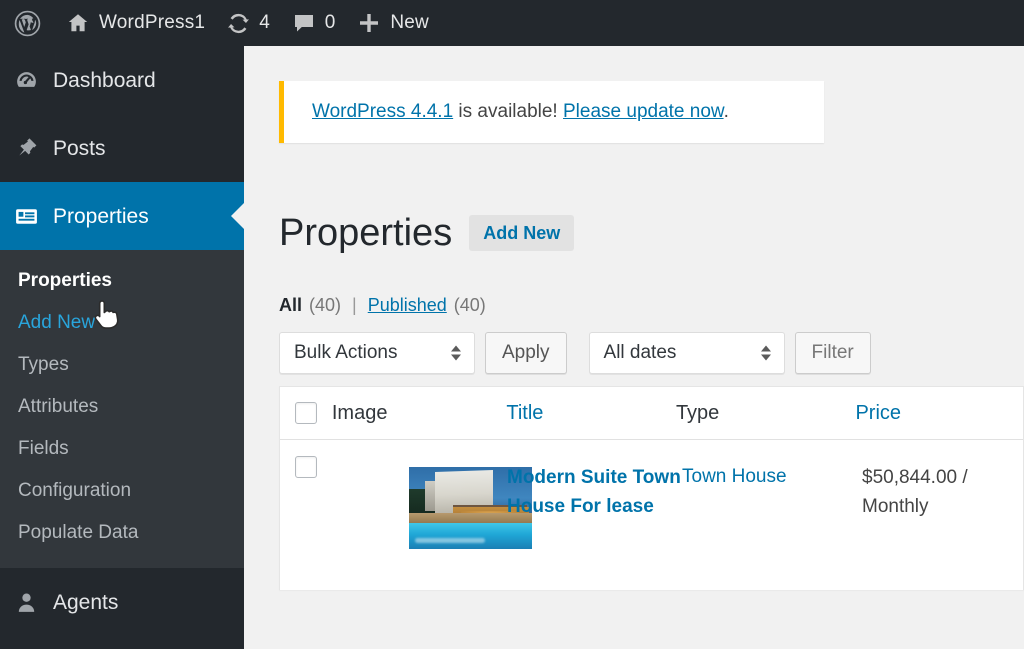 The image size is (1024, 649). I want to click on update-now-link: Please update now, so click(643, 111).